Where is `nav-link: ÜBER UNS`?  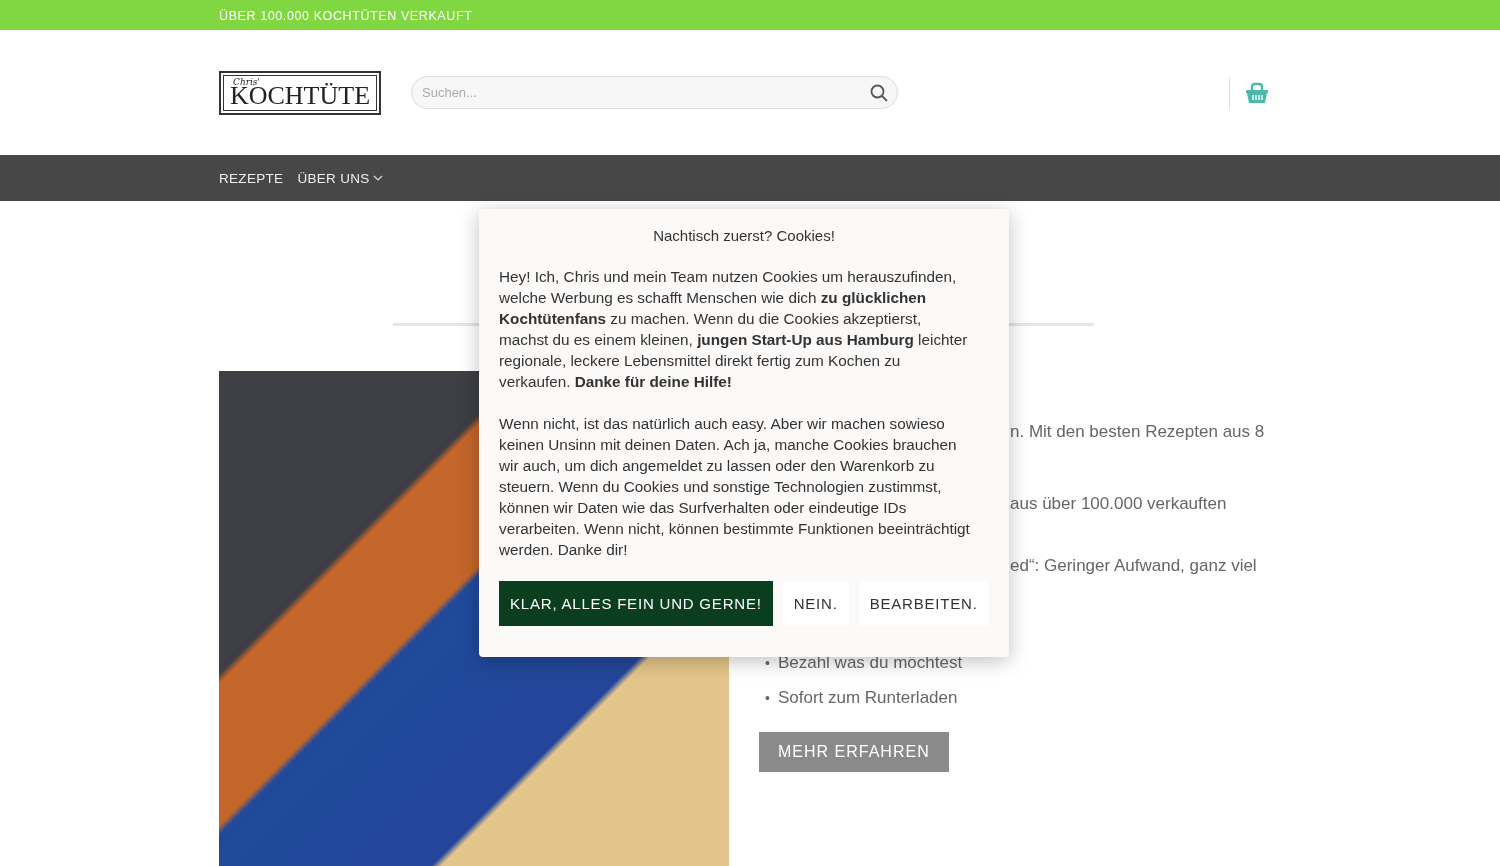 nav-link: ÜBER UNS is located at coordinates (340, 178).